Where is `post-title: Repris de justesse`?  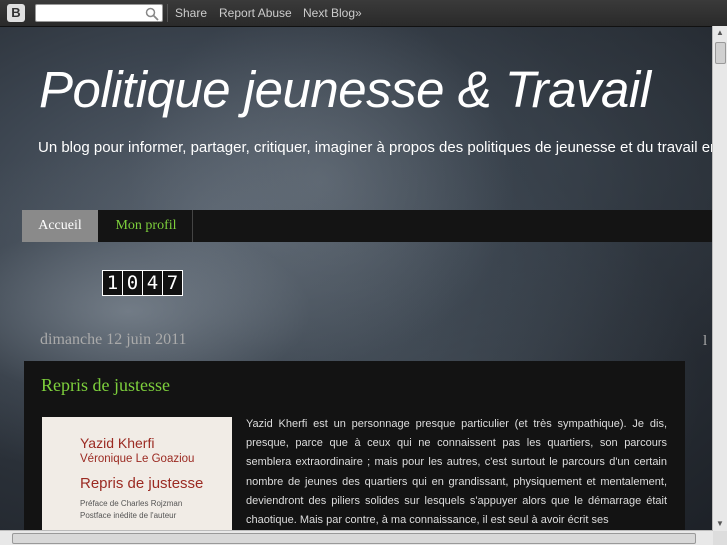 post-title: Repris de justesse is located at coordinates (105, 385).